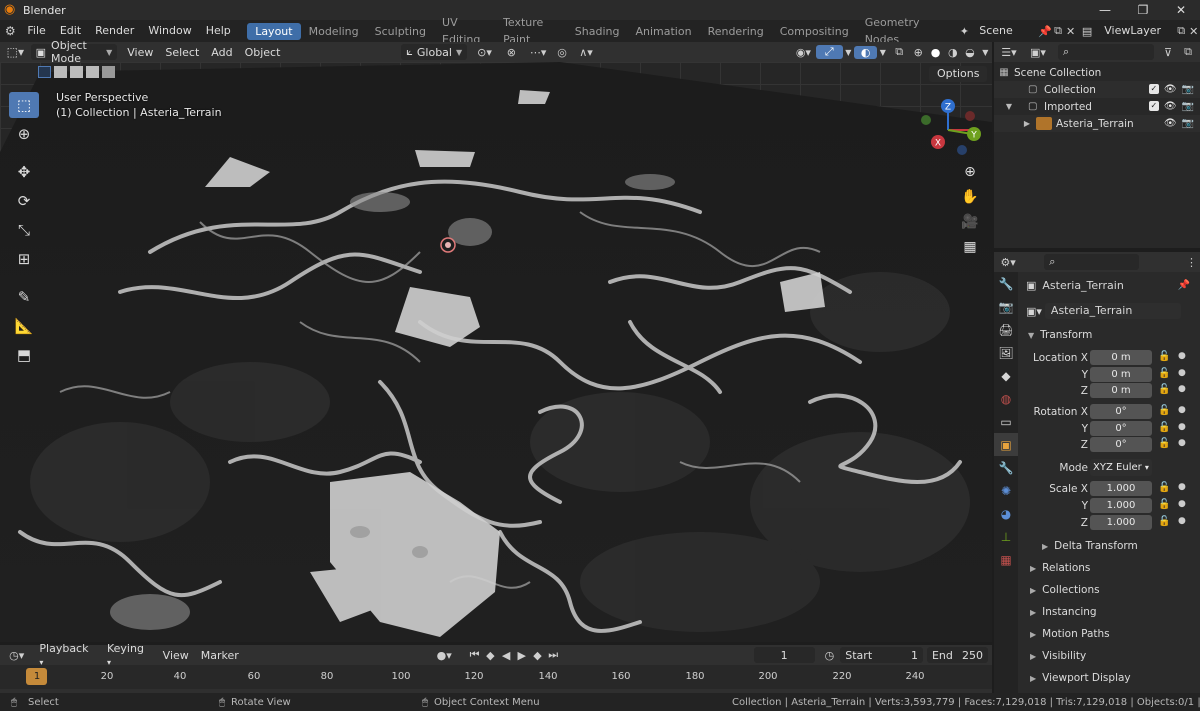  Describe the element at coordinates (1121, 445) in the screenshot. I see `rotation-z-field: 0°` at that location.